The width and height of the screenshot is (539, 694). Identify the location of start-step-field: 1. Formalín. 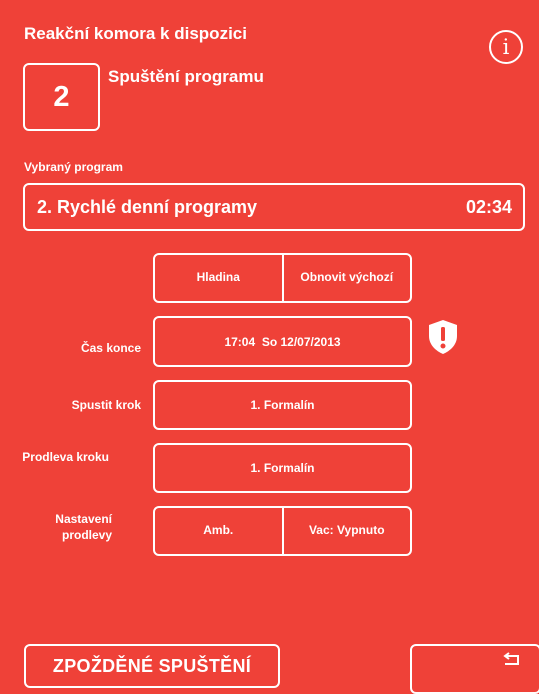
(282, 405).